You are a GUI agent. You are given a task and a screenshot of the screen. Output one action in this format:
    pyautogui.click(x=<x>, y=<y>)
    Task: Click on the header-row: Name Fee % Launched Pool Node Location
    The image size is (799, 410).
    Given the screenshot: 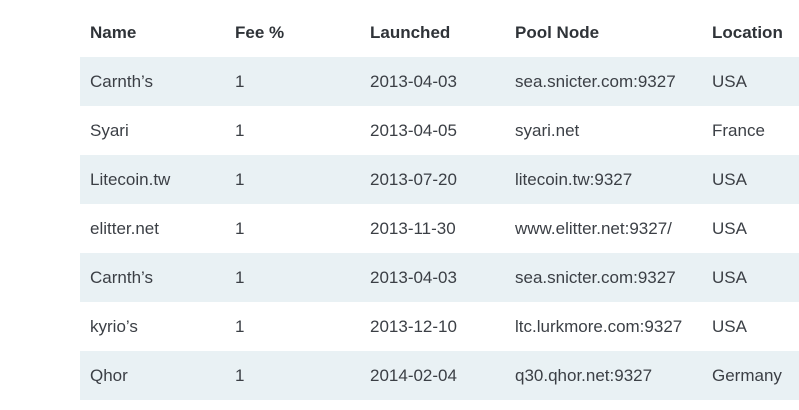 What is the action you would take?
    pyautogui.click(x=439, y=32)
    